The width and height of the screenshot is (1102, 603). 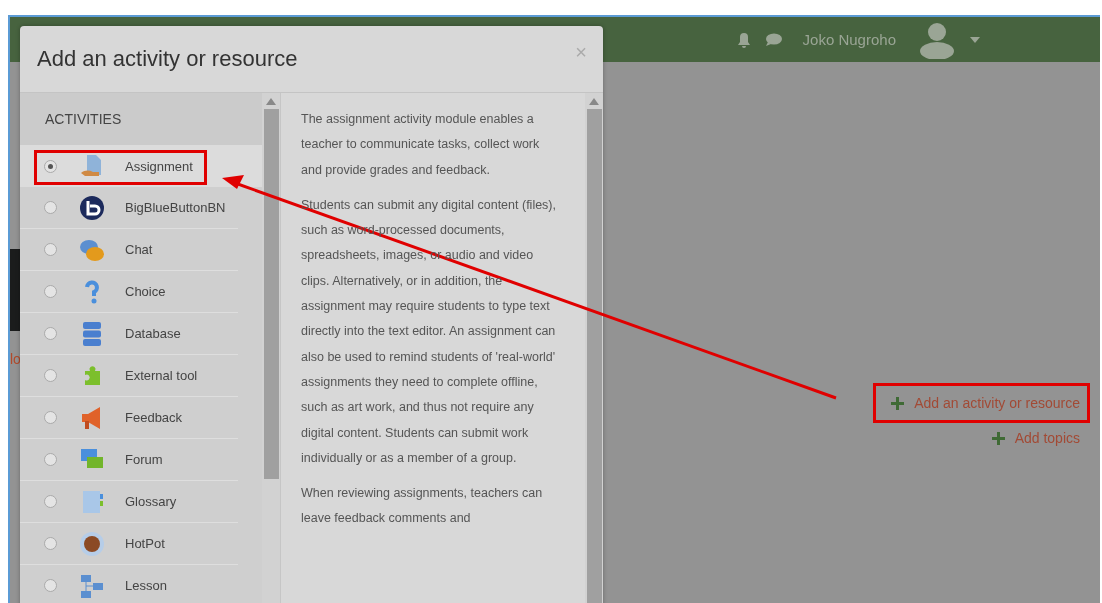 I want to click on megaphone-icon, so click(x=91, y=417).